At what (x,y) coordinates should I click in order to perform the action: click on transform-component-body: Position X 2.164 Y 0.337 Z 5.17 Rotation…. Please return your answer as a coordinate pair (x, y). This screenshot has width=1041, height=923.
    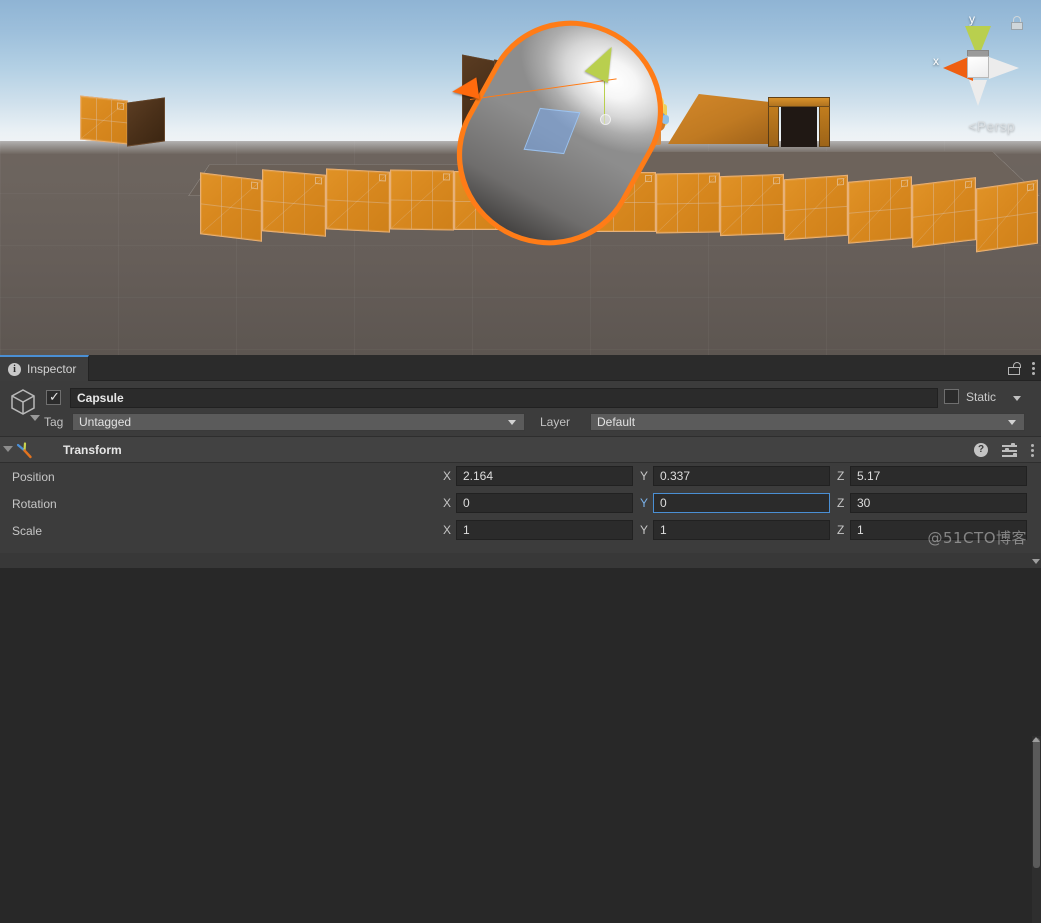
    Looking at the image, I should click on (520, 508).